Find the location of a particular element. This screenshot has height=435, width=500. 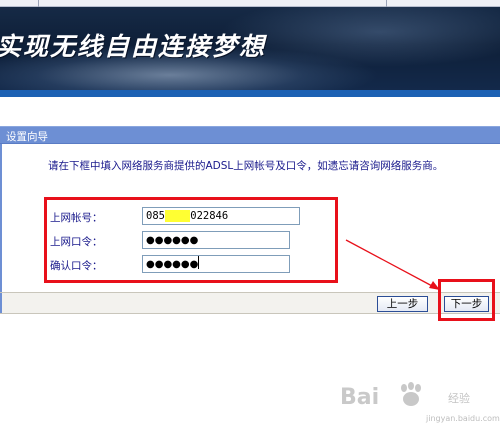

annotation-highlight-next is located at coordinates (466, 300).